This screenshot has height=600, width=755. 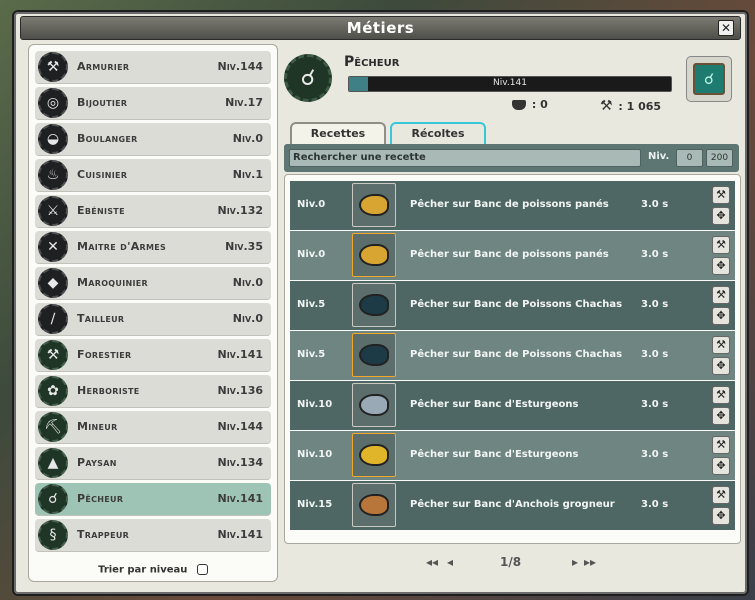 What do you see at coordinates (53, 319) in the screenshot?
I see `needle-icon: ∕` at bounding box center [53, 319].